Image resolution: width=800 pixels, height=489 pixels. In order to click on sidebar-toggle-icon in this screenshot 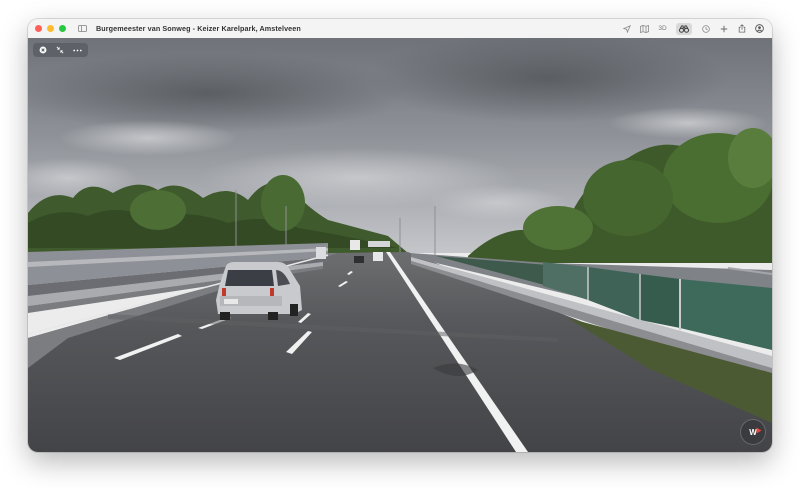, I will do `click(82, 28)`.